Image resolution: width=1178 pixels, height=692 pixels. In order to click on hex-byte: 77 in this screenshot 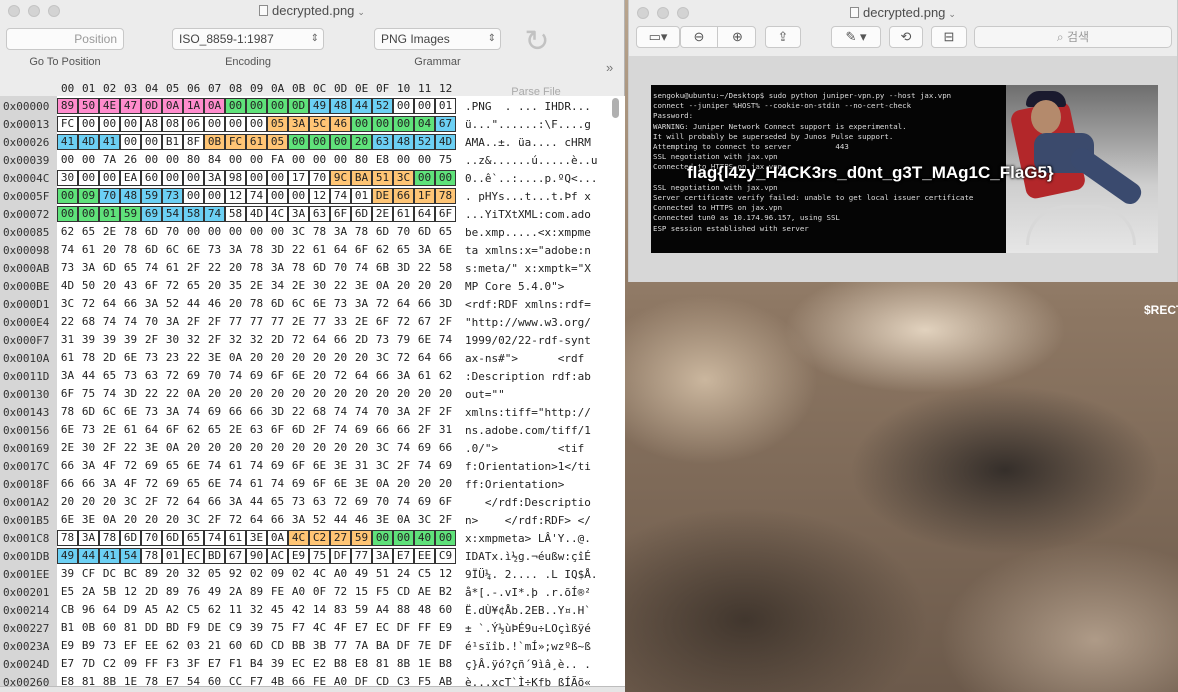, I will do `click(361, 556)`.